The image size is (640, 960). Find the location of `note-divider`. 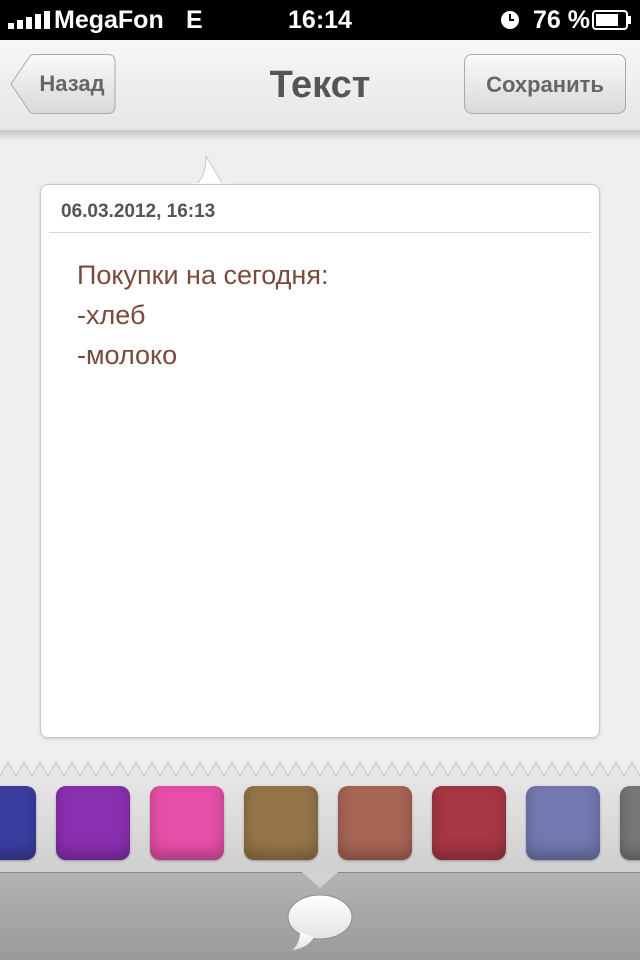

note-divider is located at coordinates (320, 232).